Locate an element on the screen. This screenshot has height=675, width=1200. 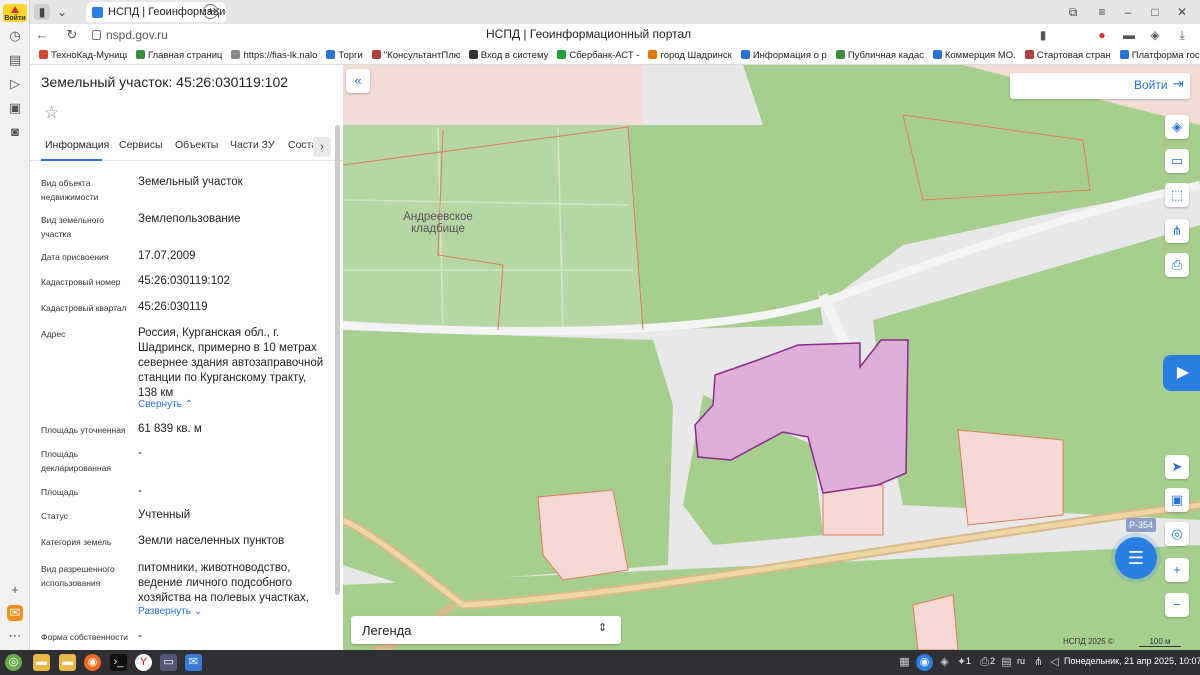
favorite-star-icon: ☆ is located at coordinates (51, 113).